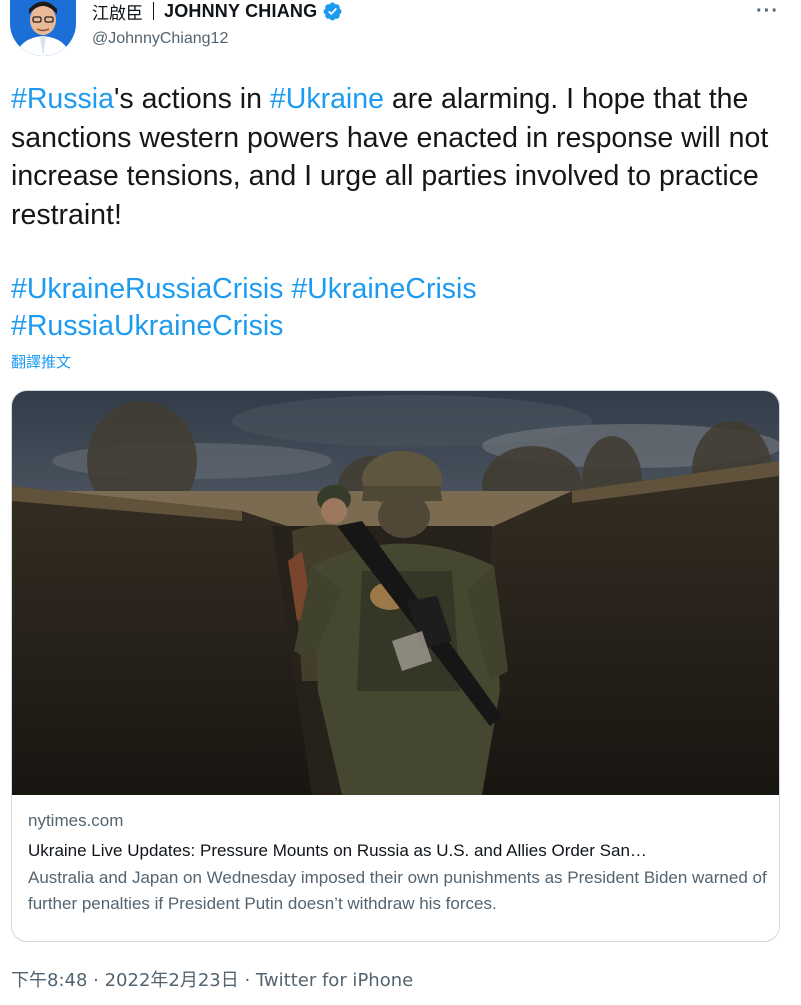 This screenshot has width=801, height=1005. What do you see at coordinates (332, 11) in the screenshot?
I see `verified-badge-icon` at bounding box center [332, 11].